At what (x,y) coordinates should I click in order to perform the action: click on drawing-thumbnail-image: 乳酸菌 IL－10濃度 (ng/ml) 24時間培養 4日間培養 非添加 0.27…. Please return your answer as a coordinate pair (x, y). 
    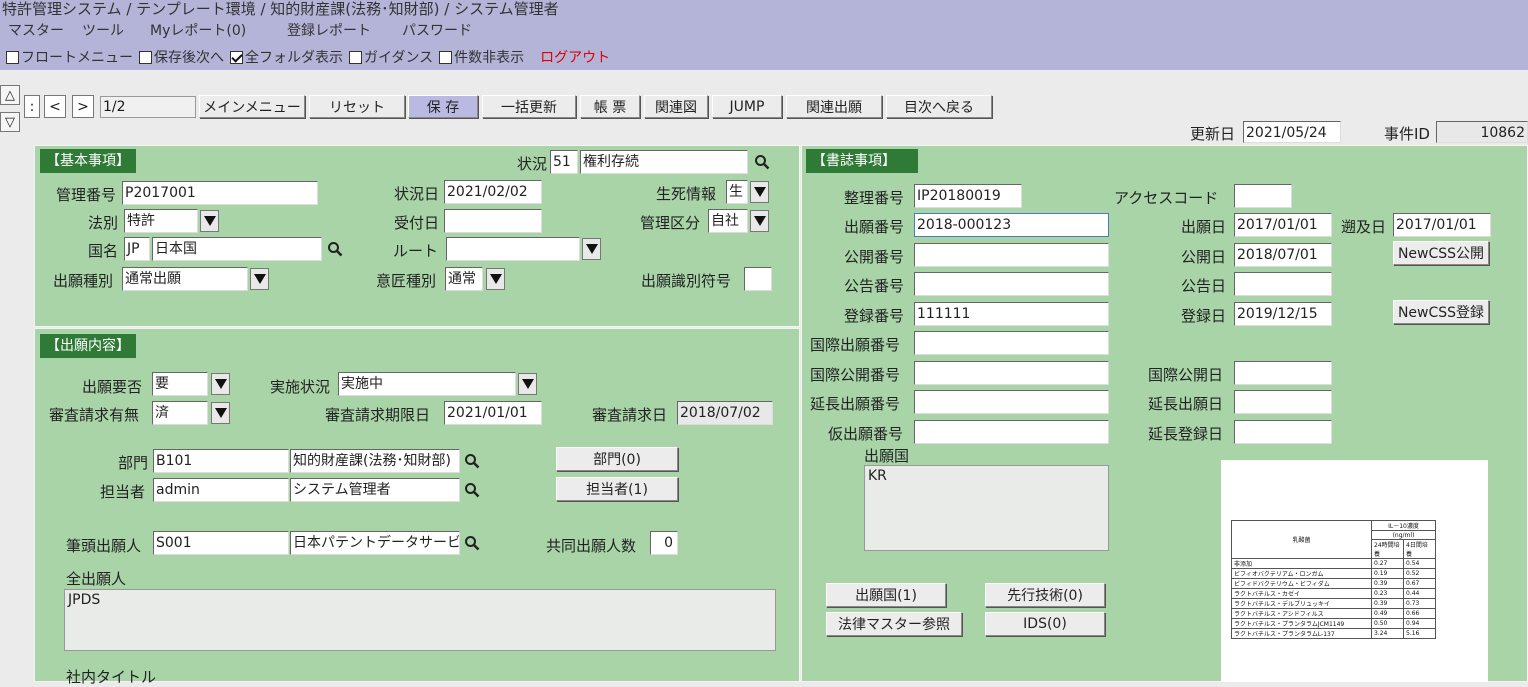
    Looking at the image, I should click on (1354, 571).